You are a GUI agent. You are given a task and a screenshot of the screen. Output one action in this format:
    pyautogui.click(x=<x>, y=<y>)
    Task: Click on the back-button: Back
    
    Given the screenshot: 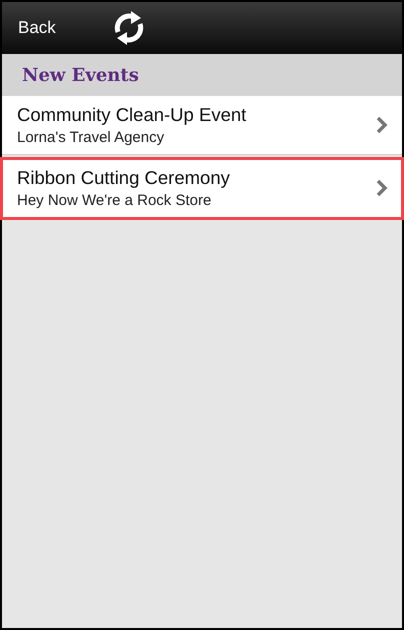 What is the action you would take?
    pyautogui.click(x=37, y=28)
    